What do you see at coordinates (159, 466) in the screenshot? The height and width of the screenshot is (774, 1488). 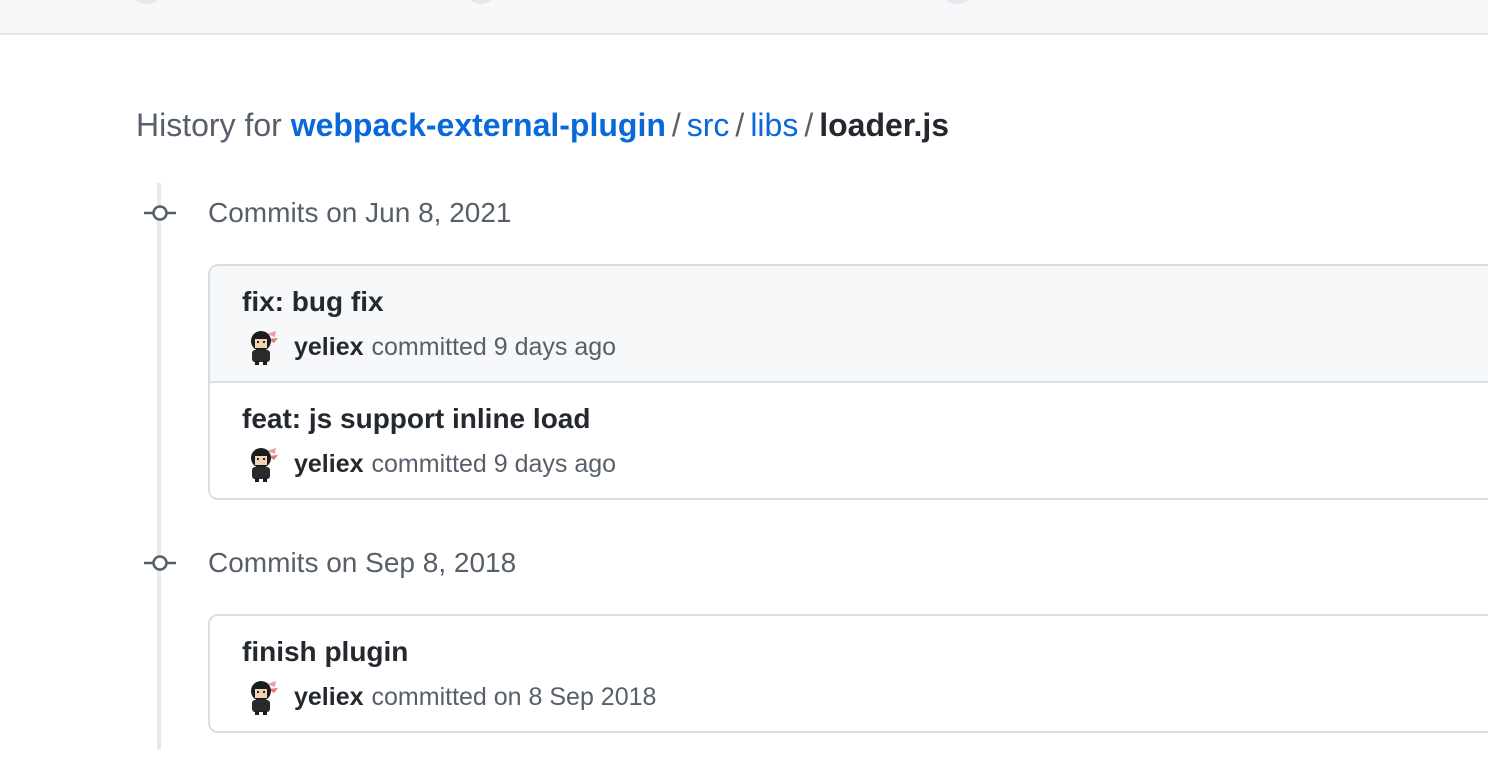 I see `timeline-line` at bounding box center [159, 466].